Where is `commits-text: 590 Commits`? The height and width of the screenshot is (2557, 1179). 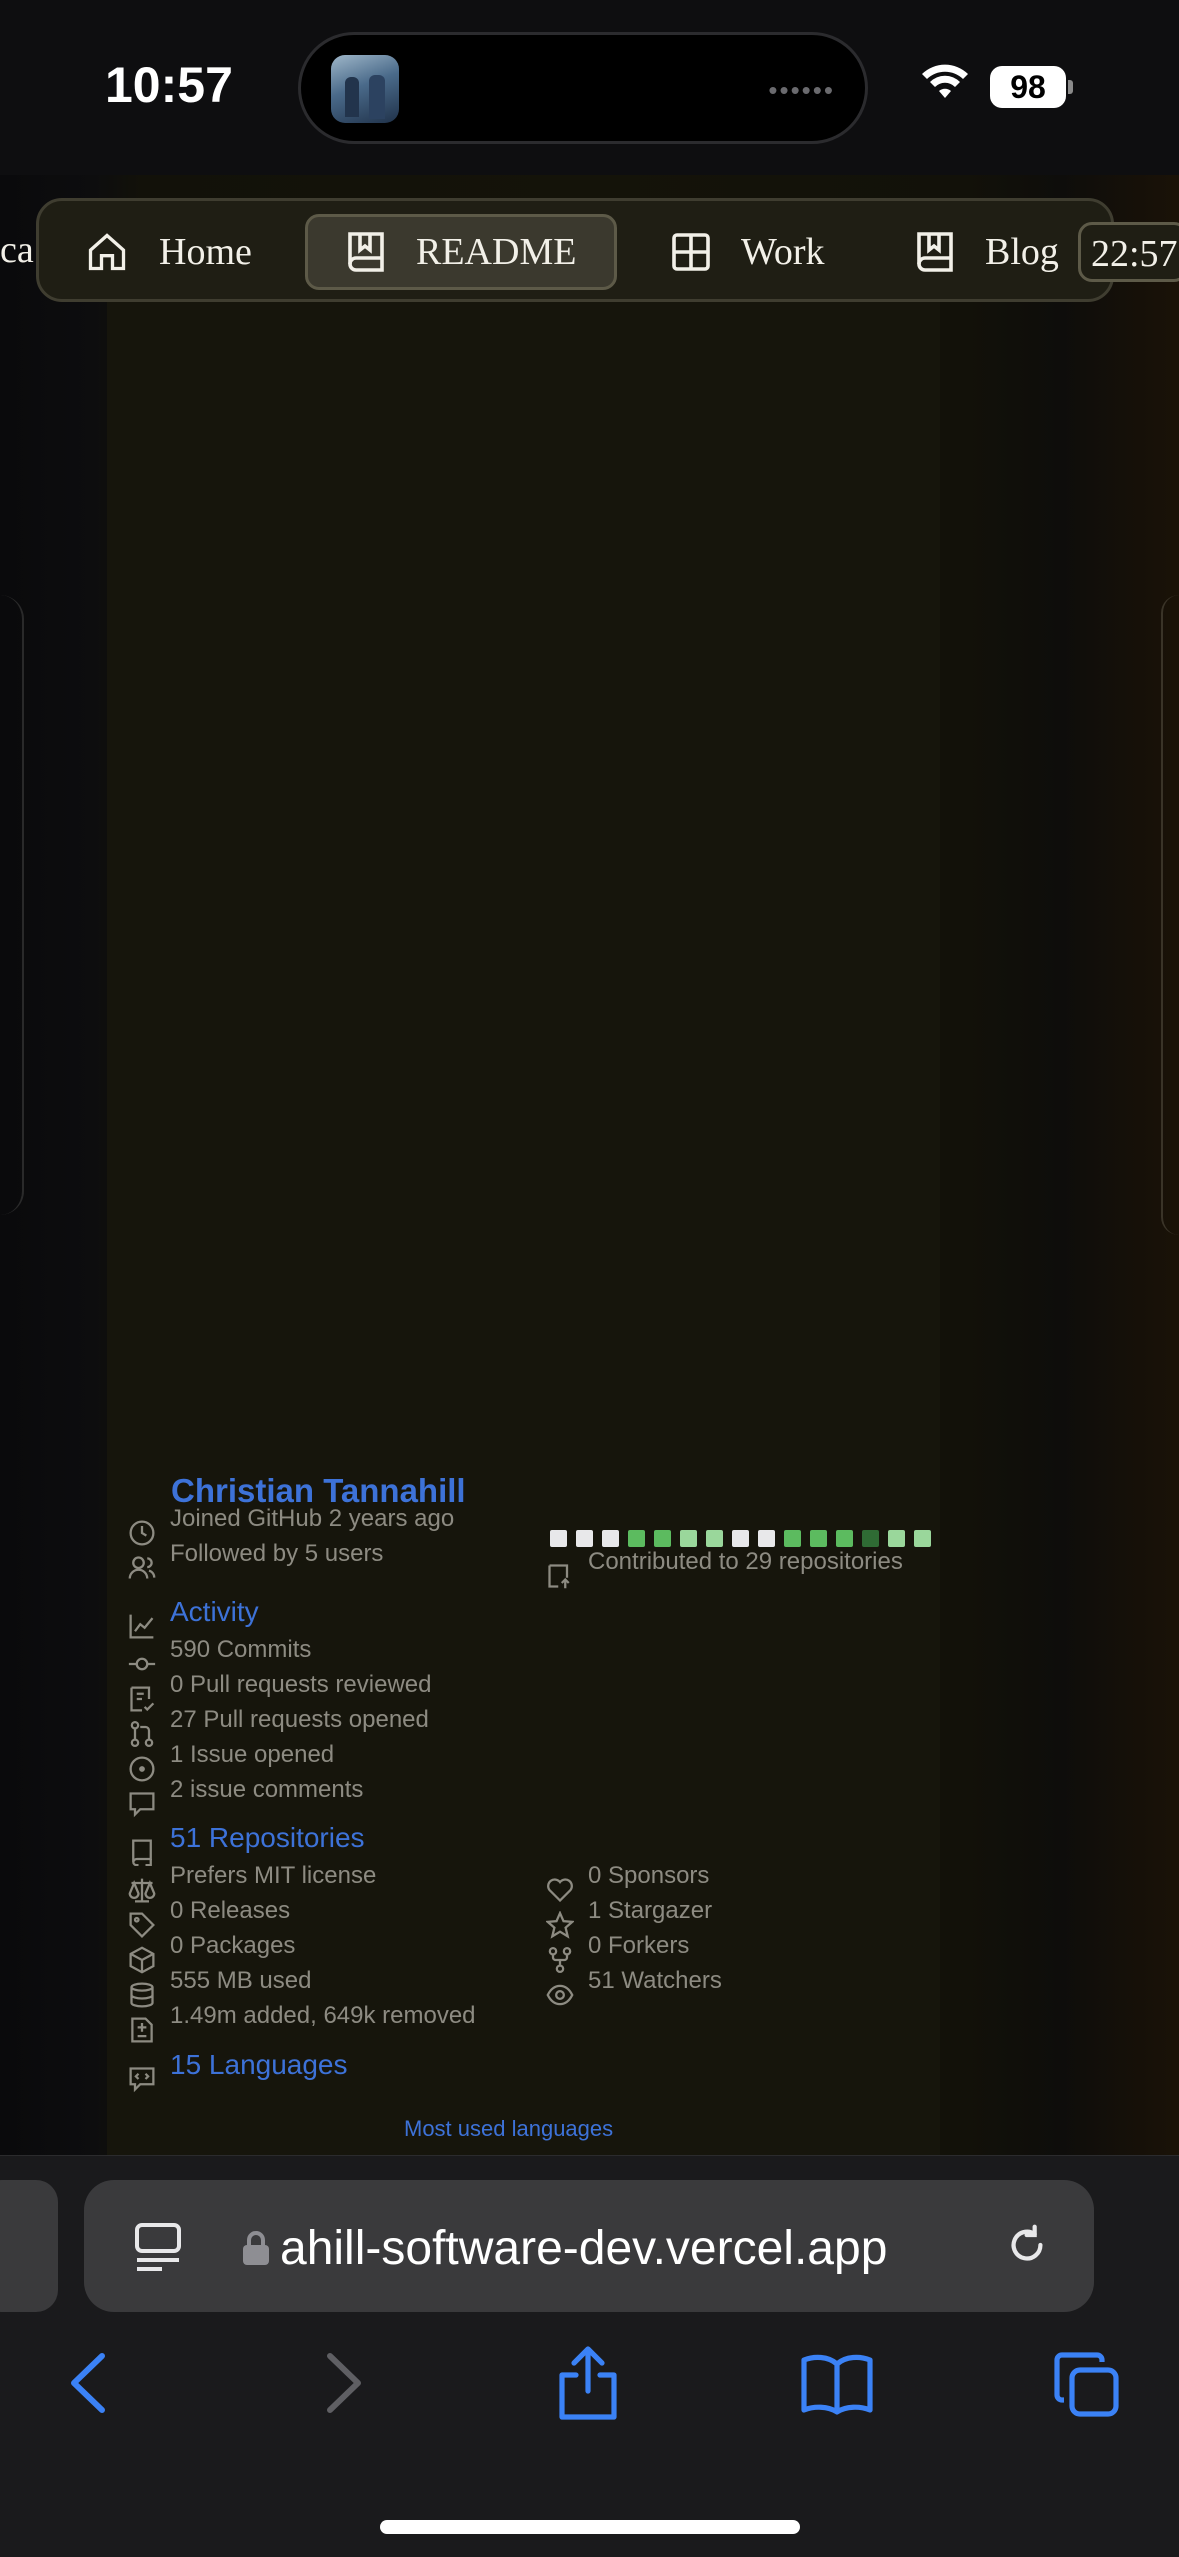 commits-text: 590 Commits is located at coordinates (241, 1649).